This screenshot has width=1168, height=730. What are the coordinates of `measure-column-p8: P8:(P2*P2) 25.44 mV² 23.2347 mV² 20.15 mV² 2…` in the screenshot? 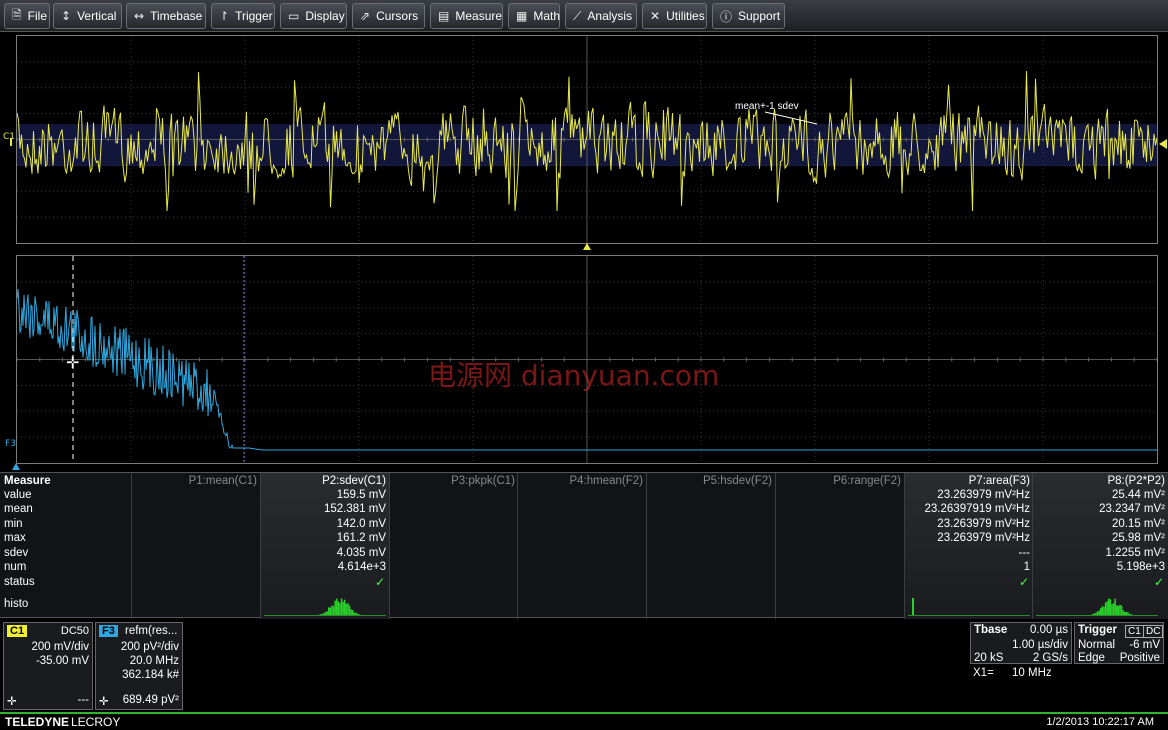 It's located at (1100, 546).